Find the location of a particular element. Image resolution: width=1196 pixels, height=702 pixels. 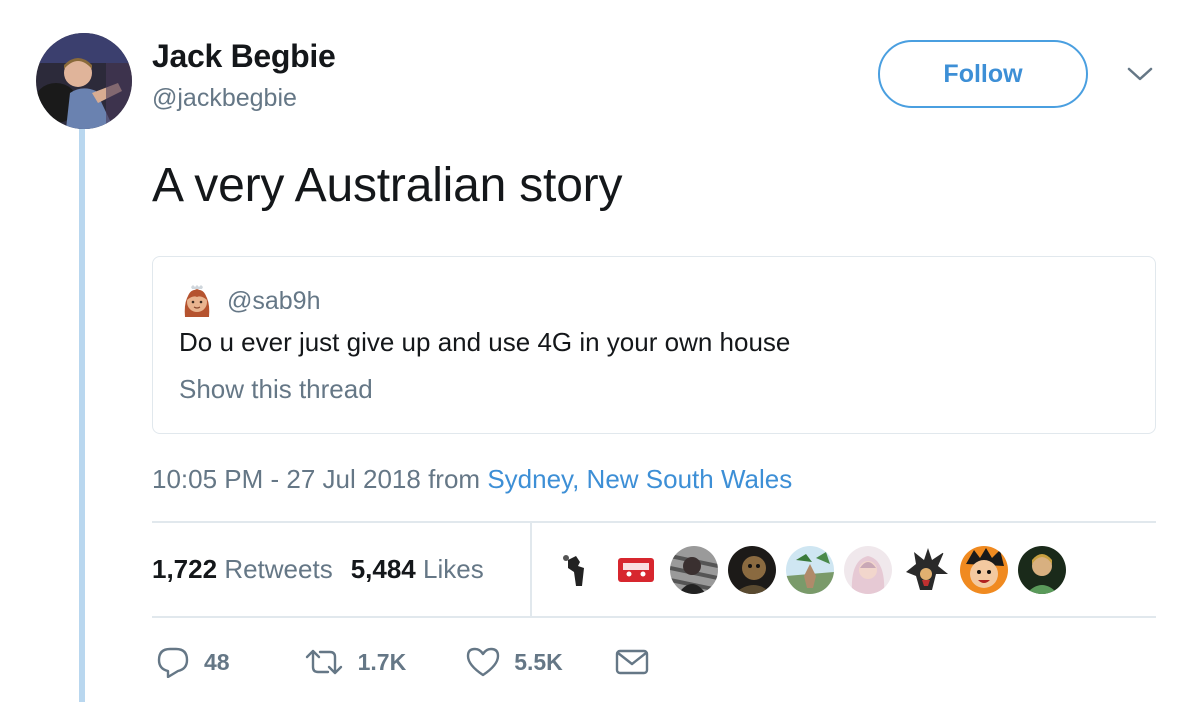

heart-icon is located at coordinates (483, 662).